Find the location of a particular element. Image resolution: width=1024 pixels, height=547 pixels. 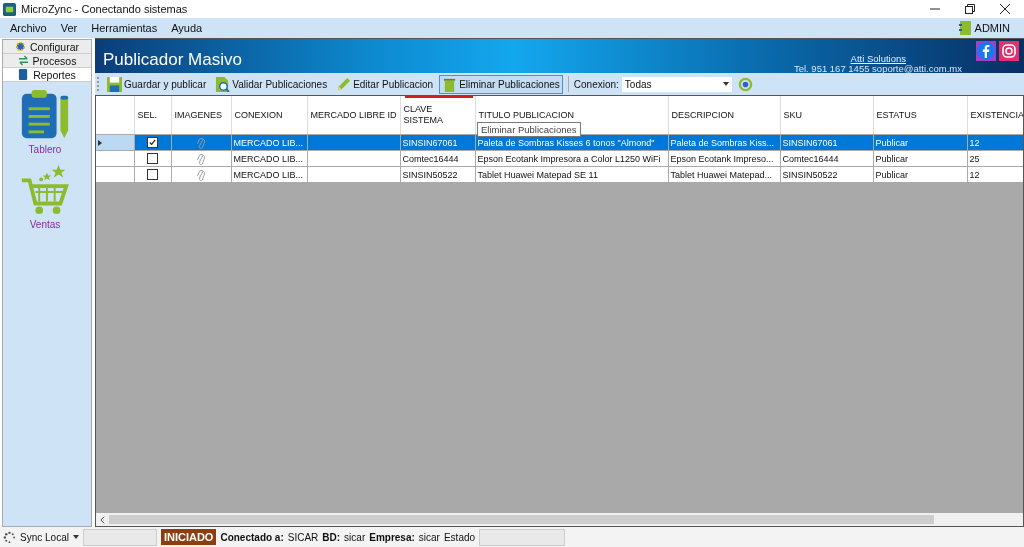

window-title: MicroZync - Conectando sistemas is located at coordinates (104, 9).